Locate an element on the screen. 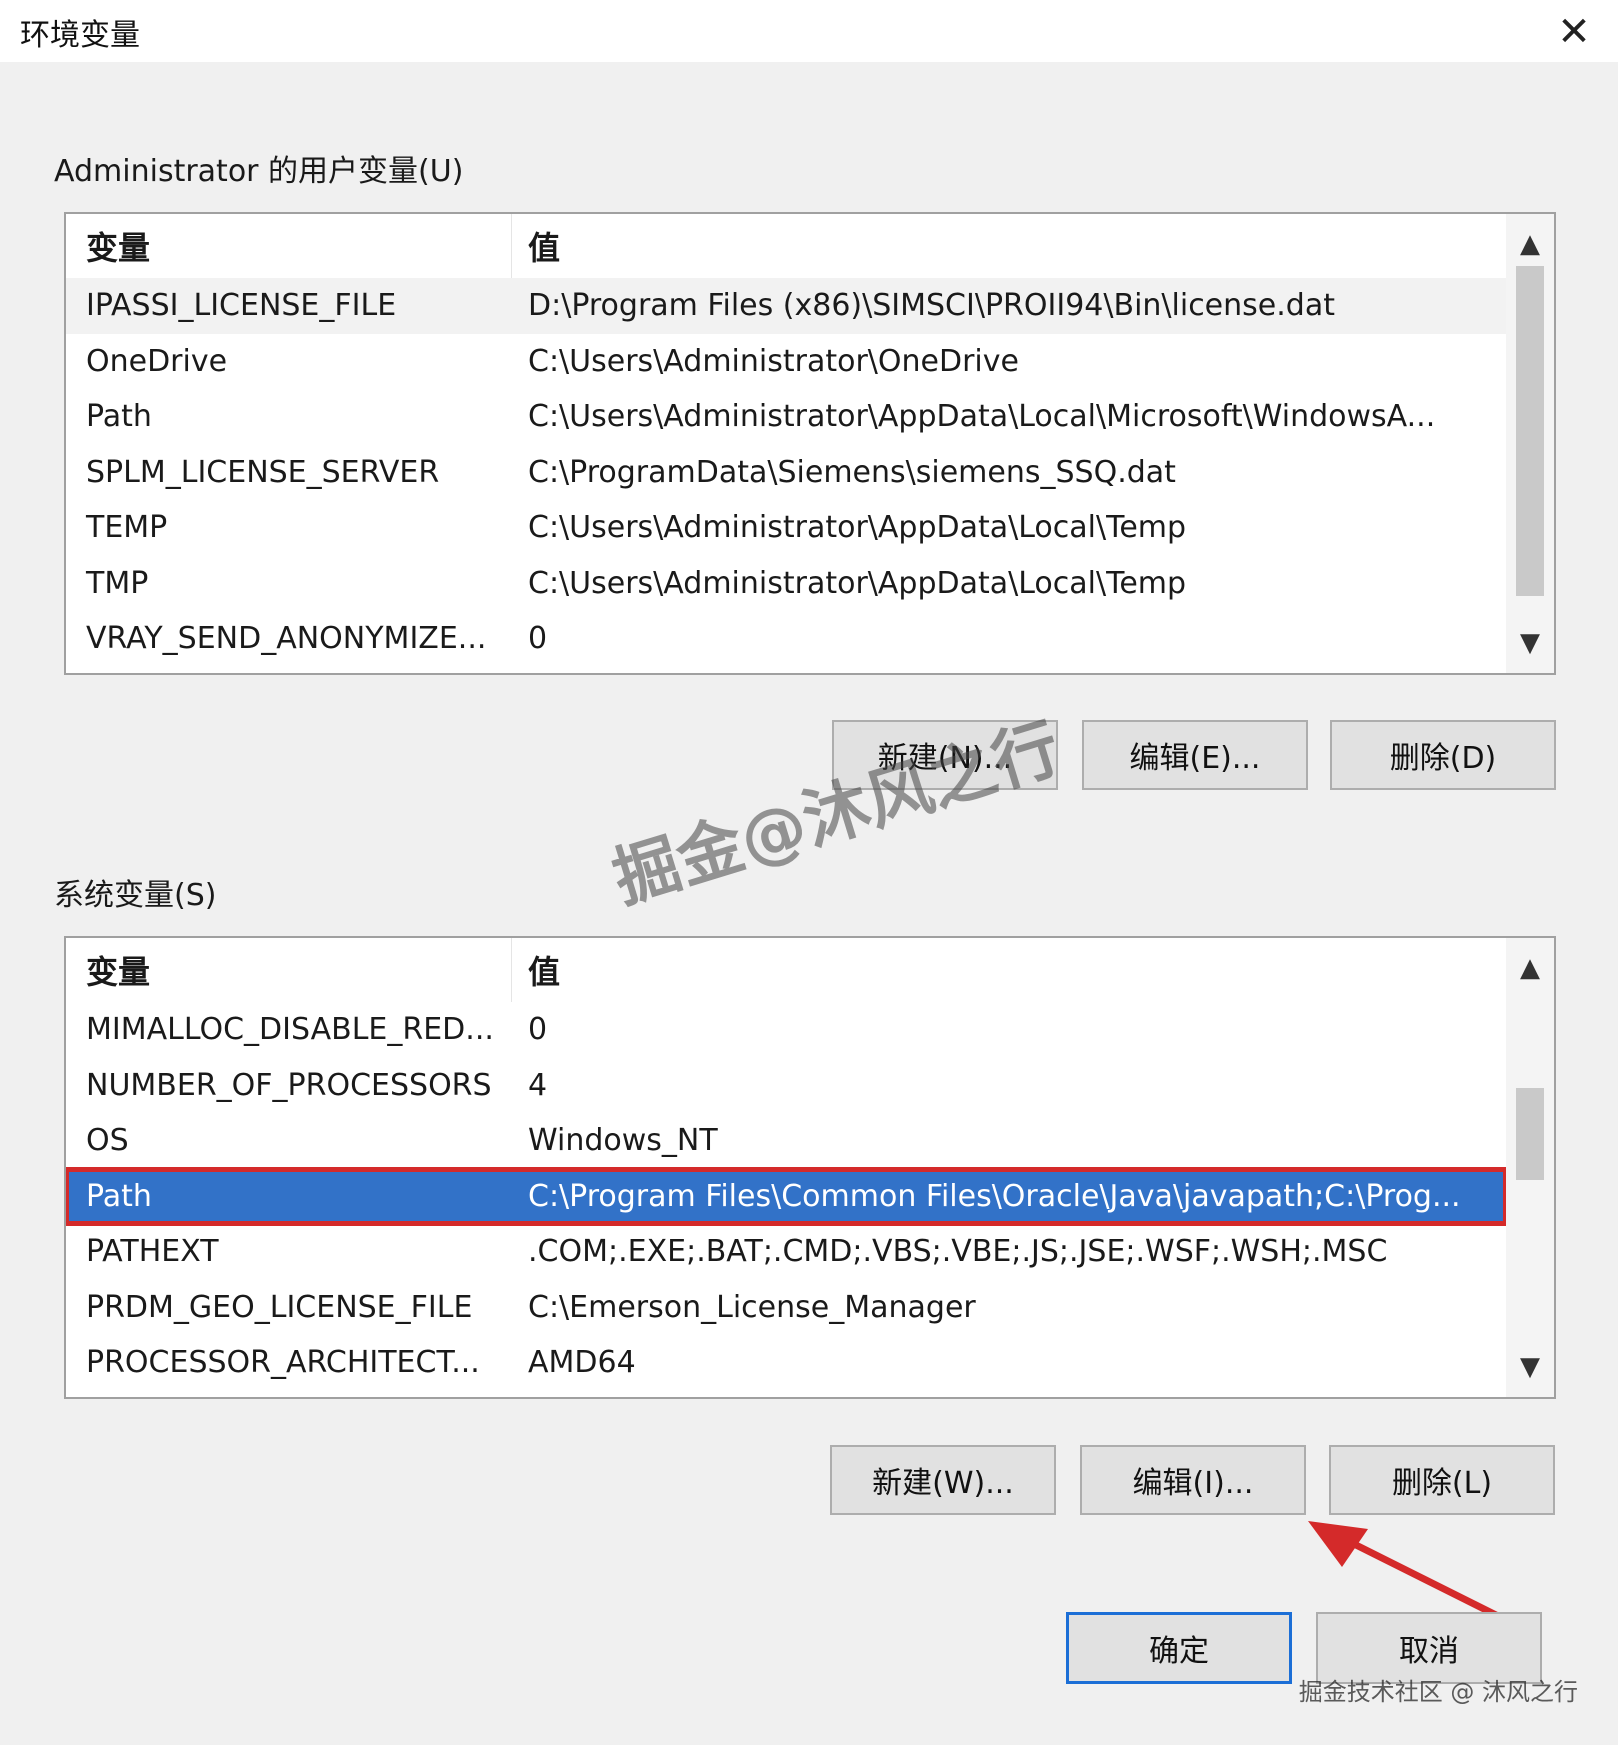  table-row: VRAY_SEND_ANONYMIZE... 0 is located at coordinates (786, 639).